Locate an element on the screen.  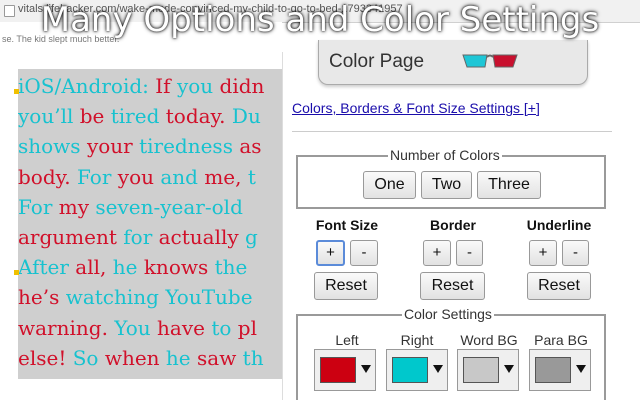
paragraph-word: have is located at coordinates (184, 327).